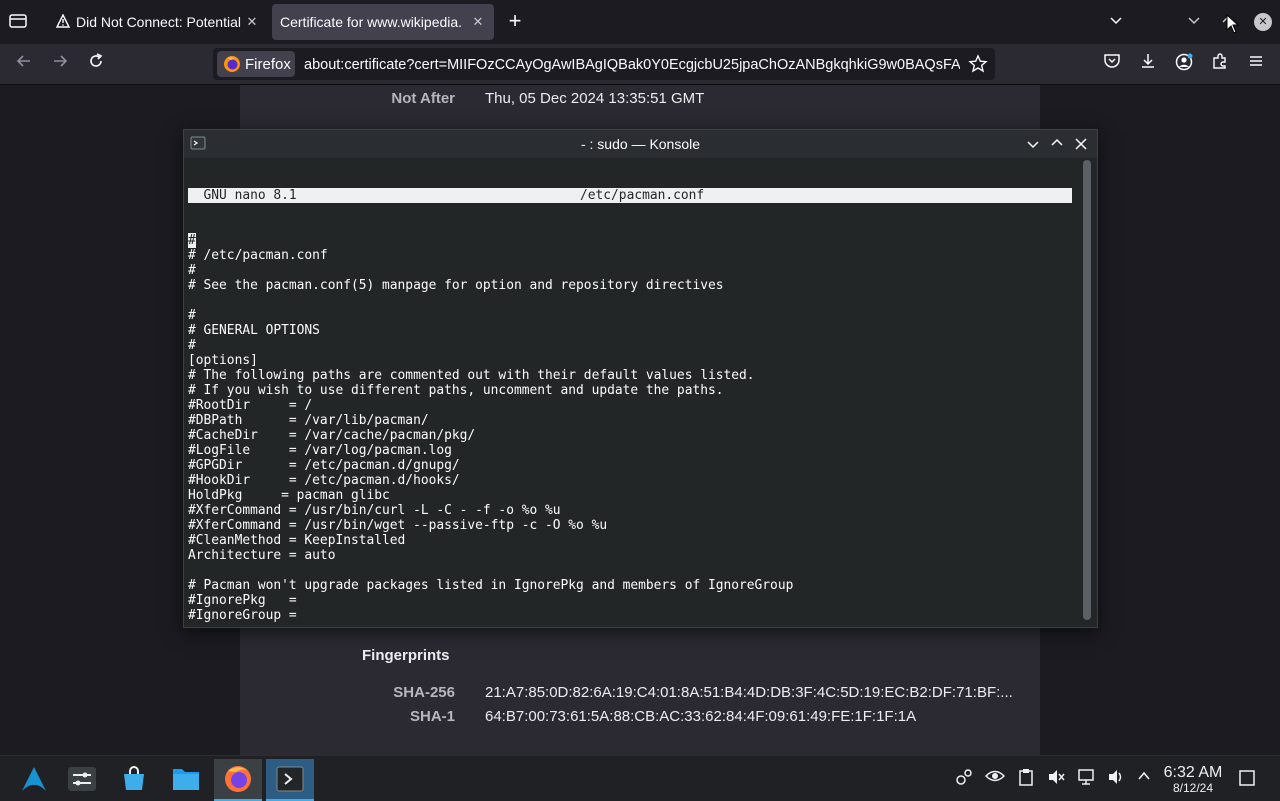 Image resolution: width=1280 pixels, height=801 pixels. What do you see at coordinates (371, 22) in the screenshot?
I see `tab-title: Certificate for www.wikipedia.org` at bounding box center [371, 22].